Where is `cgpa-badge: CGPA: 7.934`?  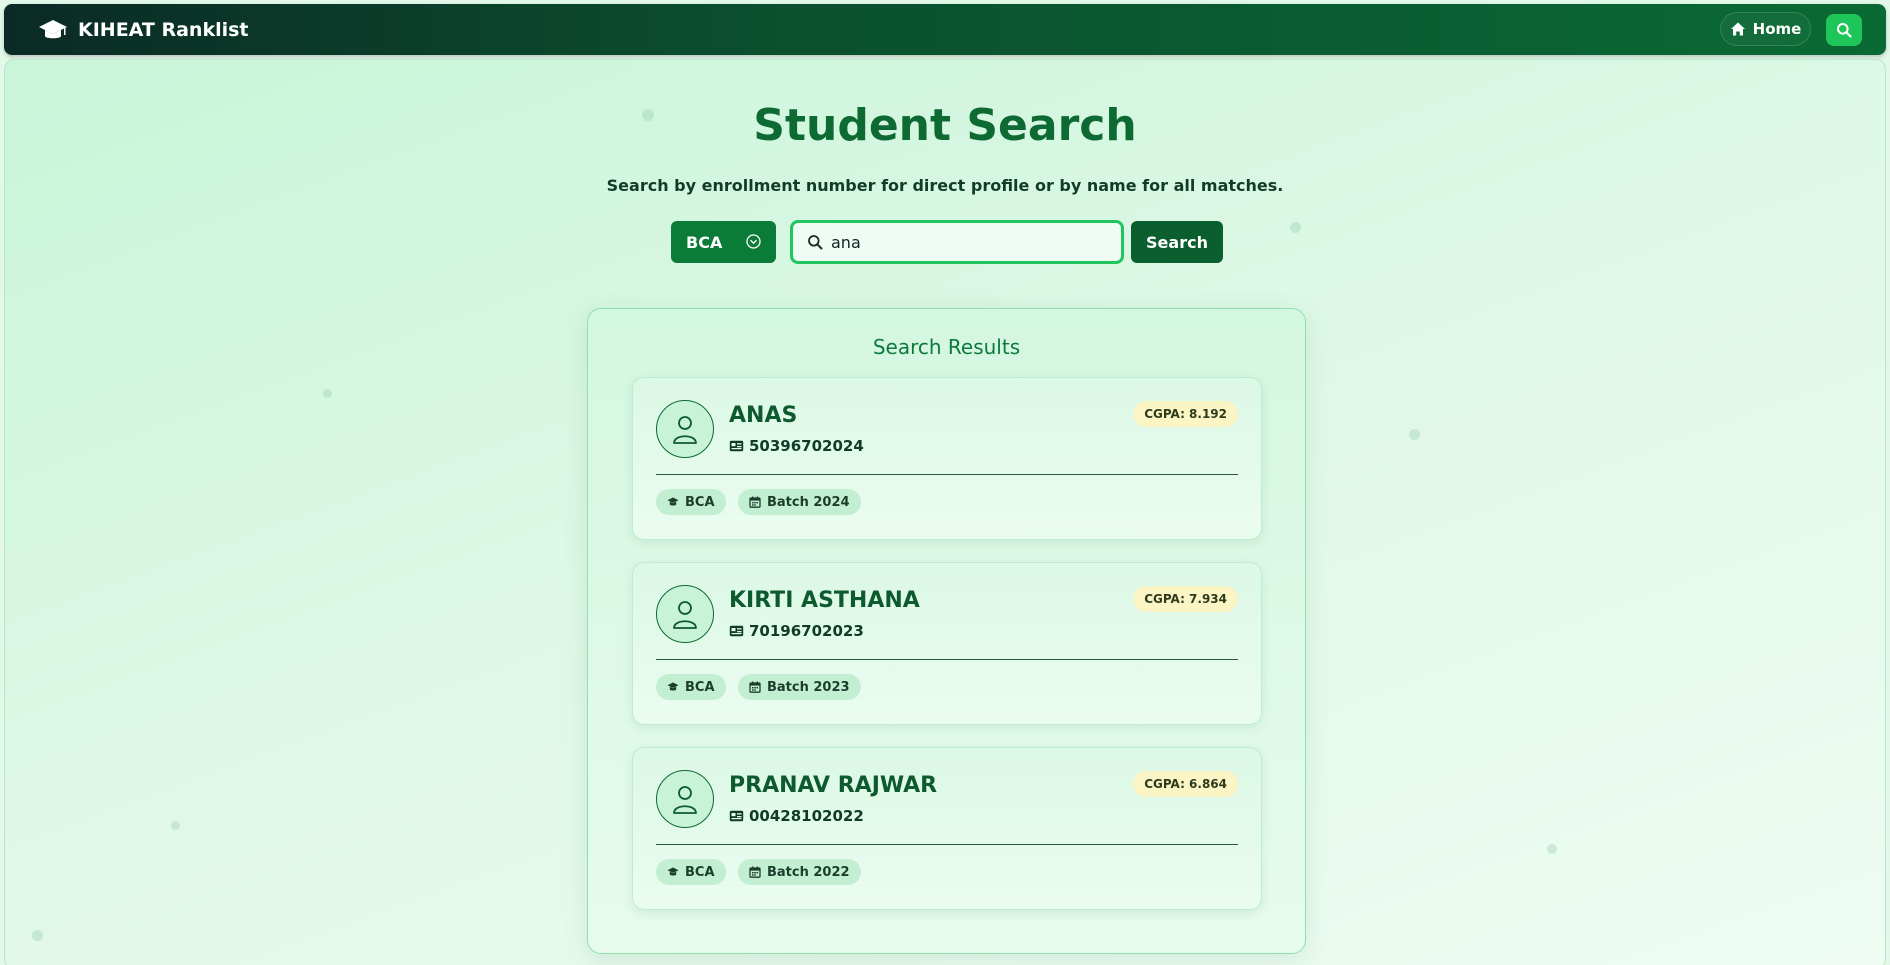 cgpa-badge: CGPA: 7.934 is located at coordinates (1185, 599).